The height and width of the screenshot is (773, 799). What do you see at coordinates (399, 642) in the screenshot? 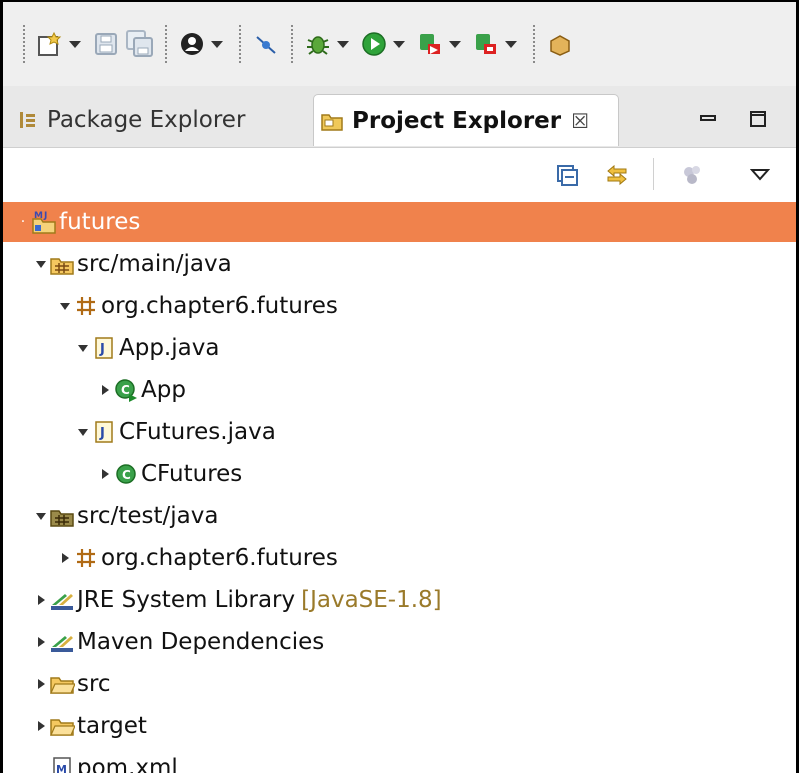
I see `tree-item-maven-dependencies: Maven Dependencies` at bounding box center [399, 642].